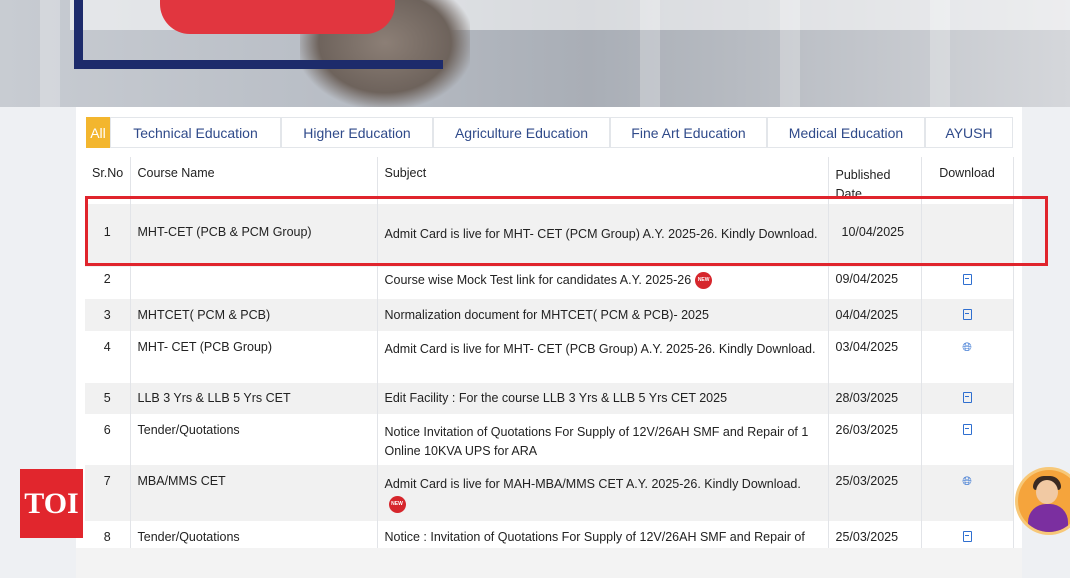  Describe the element at coordinates (875, 398) in the screenshot. I see `row-date: 28/03/2025` at that location.